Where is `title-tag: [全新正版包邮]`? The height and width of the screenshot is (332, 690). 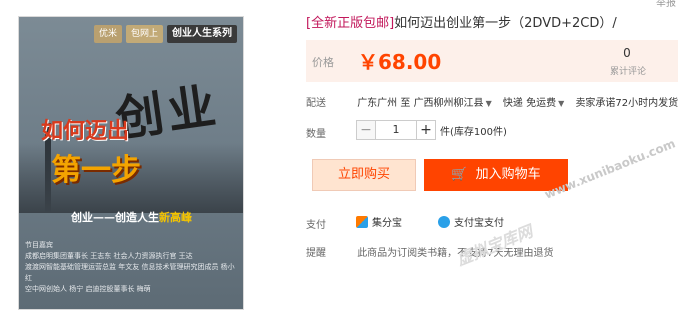
title-tag: [全新正版包邮] is located at coordinates (350, 23).